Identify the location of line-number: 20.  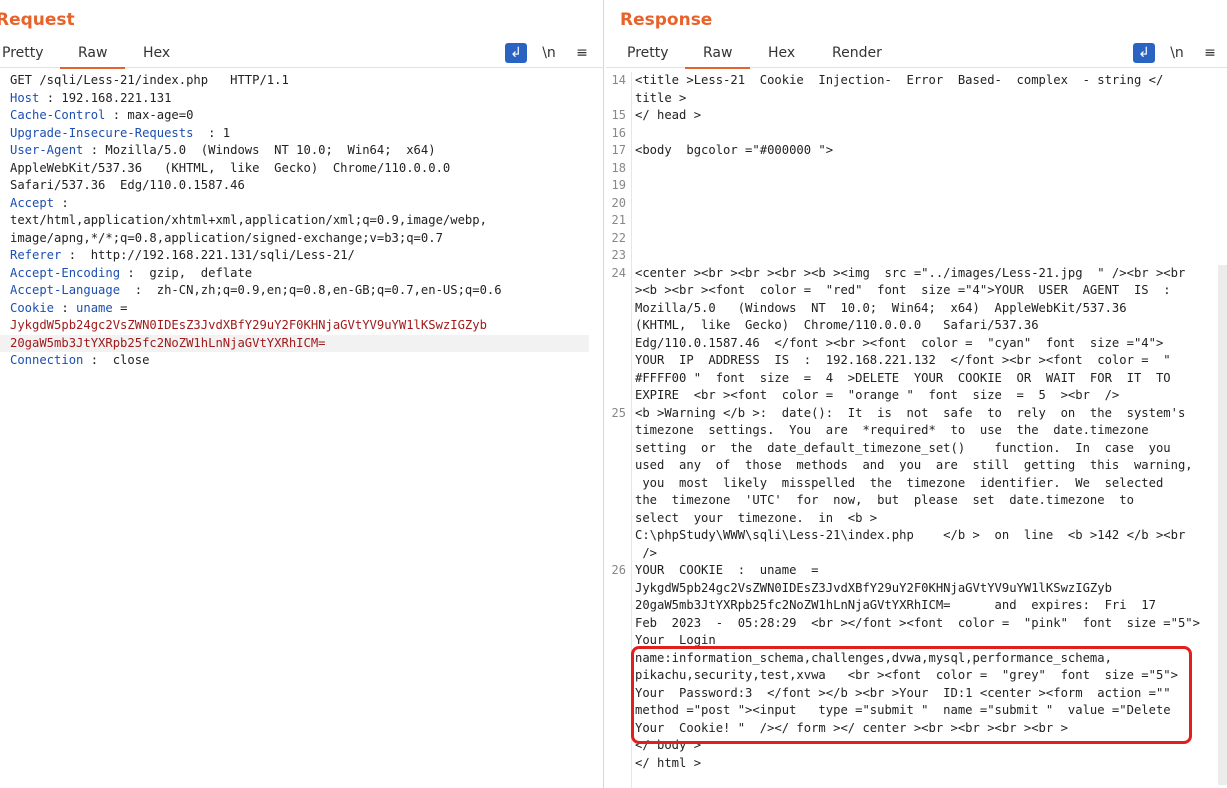
(618, 202).